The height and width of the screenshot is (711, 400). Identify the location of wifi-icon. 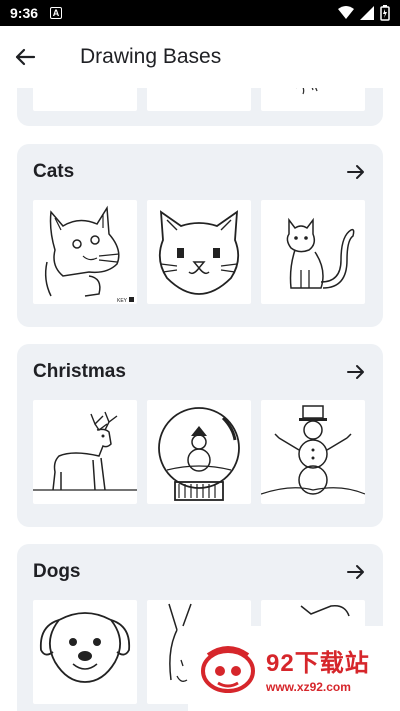
(346, 12).